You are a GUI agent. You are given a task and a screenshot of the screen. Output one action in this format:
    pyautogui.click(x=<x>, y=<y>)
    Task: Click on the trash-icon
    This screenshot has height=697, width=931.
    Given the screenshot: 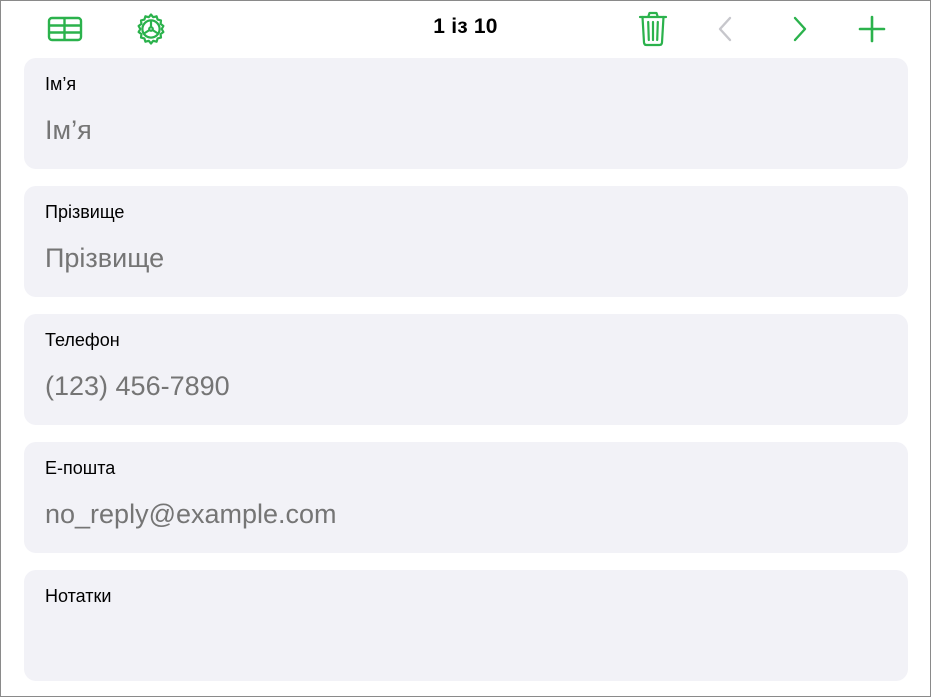 What is the action you would take?
    pyautogui.click(x=653, y=29)
    